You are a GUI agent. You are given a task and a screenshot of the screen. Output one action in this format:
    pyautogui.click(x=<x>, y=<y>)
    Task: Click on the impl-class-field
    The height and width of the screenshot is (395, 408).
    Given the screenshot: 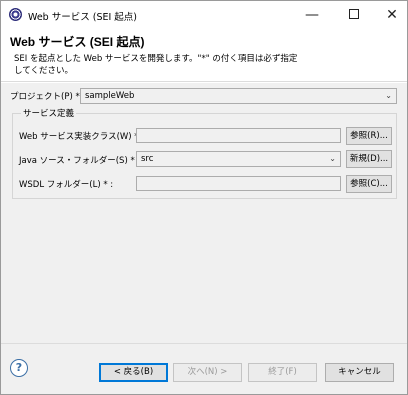 What is the action you would take?
    pyautogui.click(x=238, y=135)
    